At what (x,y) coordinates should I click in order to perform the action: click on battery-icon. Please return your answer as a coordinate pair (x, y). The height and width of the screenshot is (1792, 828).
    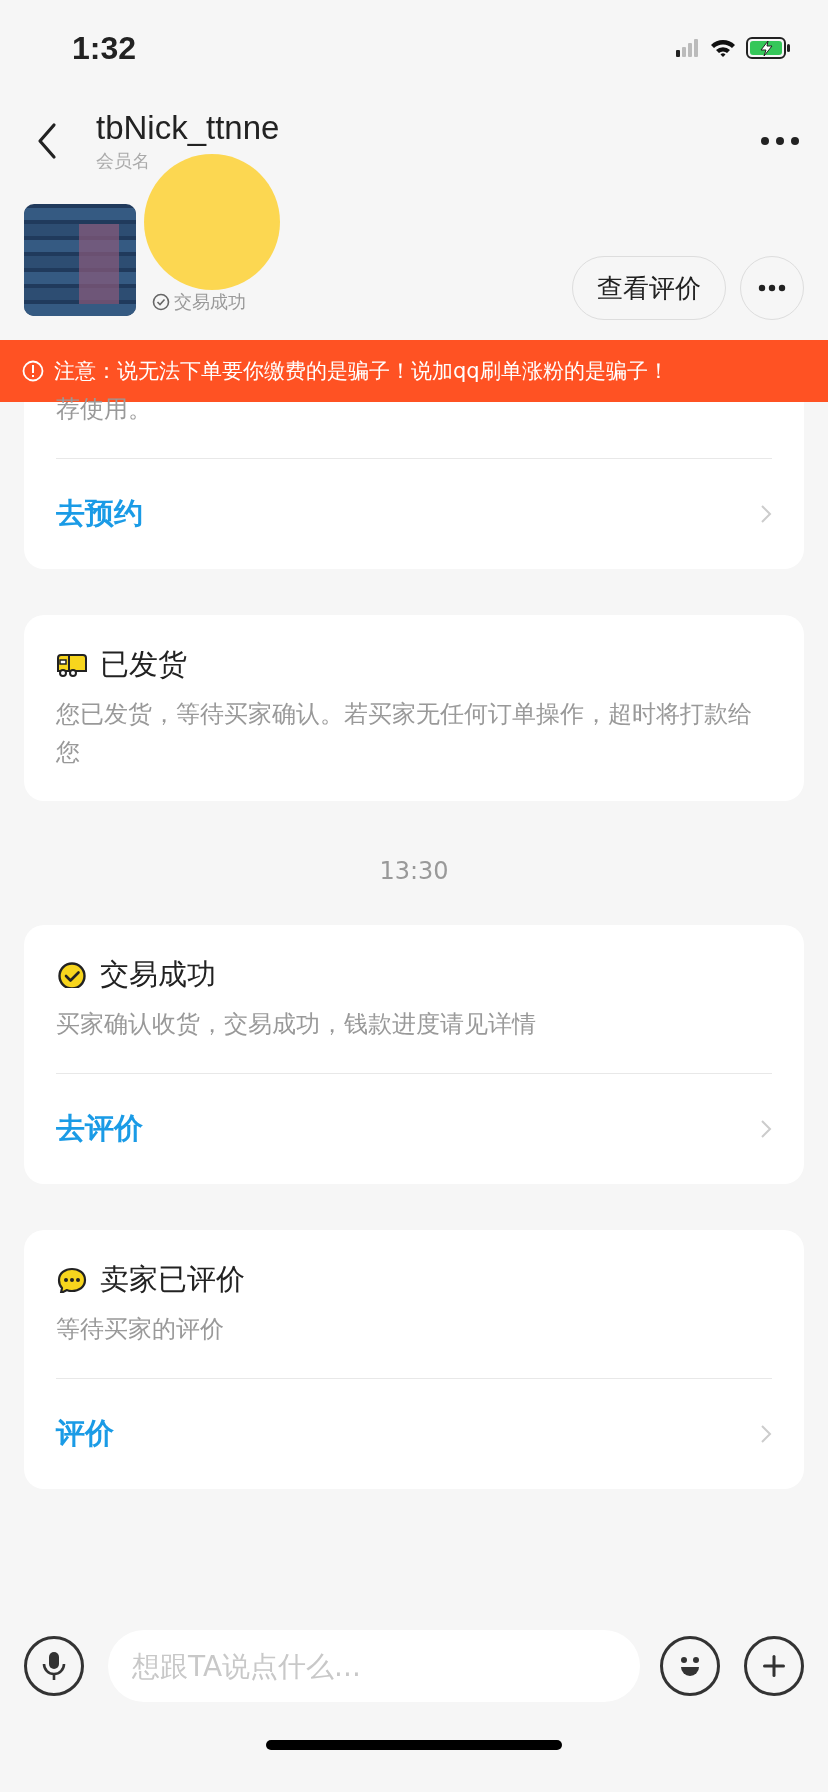
    Looking at the image, I should click on (769, 48).